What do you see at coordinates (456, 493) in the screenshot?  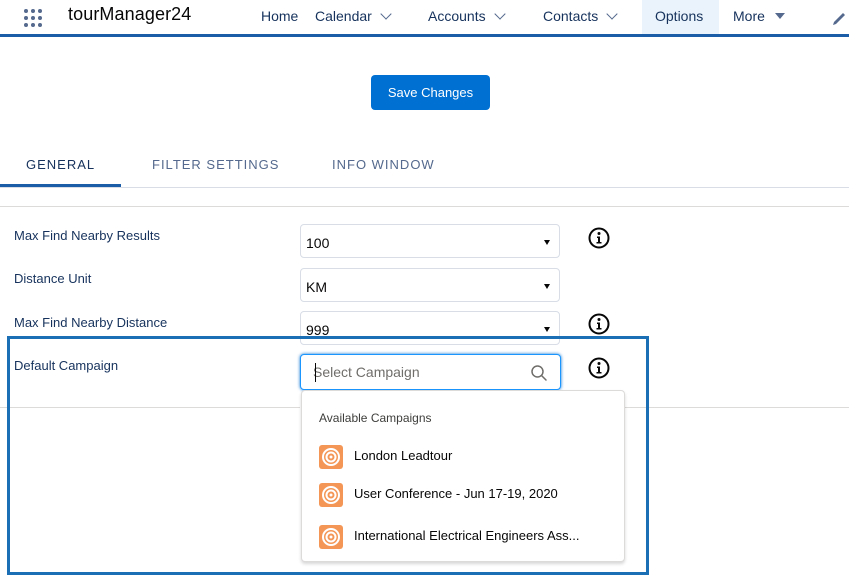 I see `campaign-option-label: User Conference - Jun 17-19, 2020` at bounding box center [456, 493].